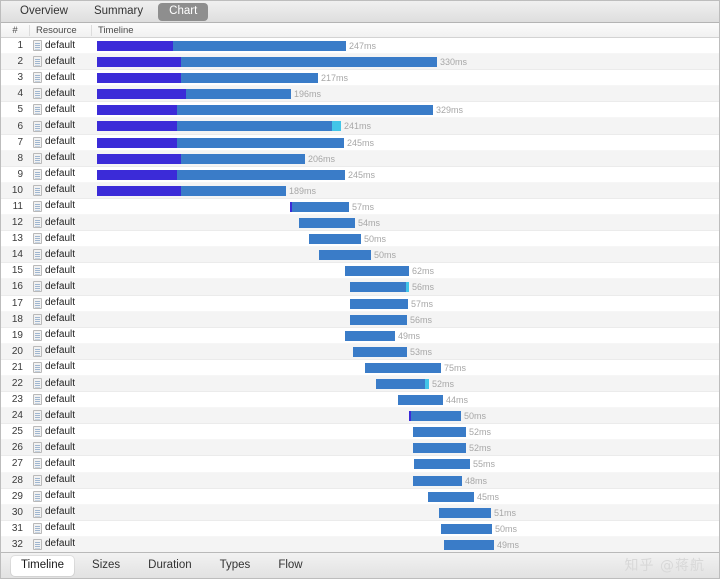  I want to click on timeline-cell: 51ms, so click(405, 512).